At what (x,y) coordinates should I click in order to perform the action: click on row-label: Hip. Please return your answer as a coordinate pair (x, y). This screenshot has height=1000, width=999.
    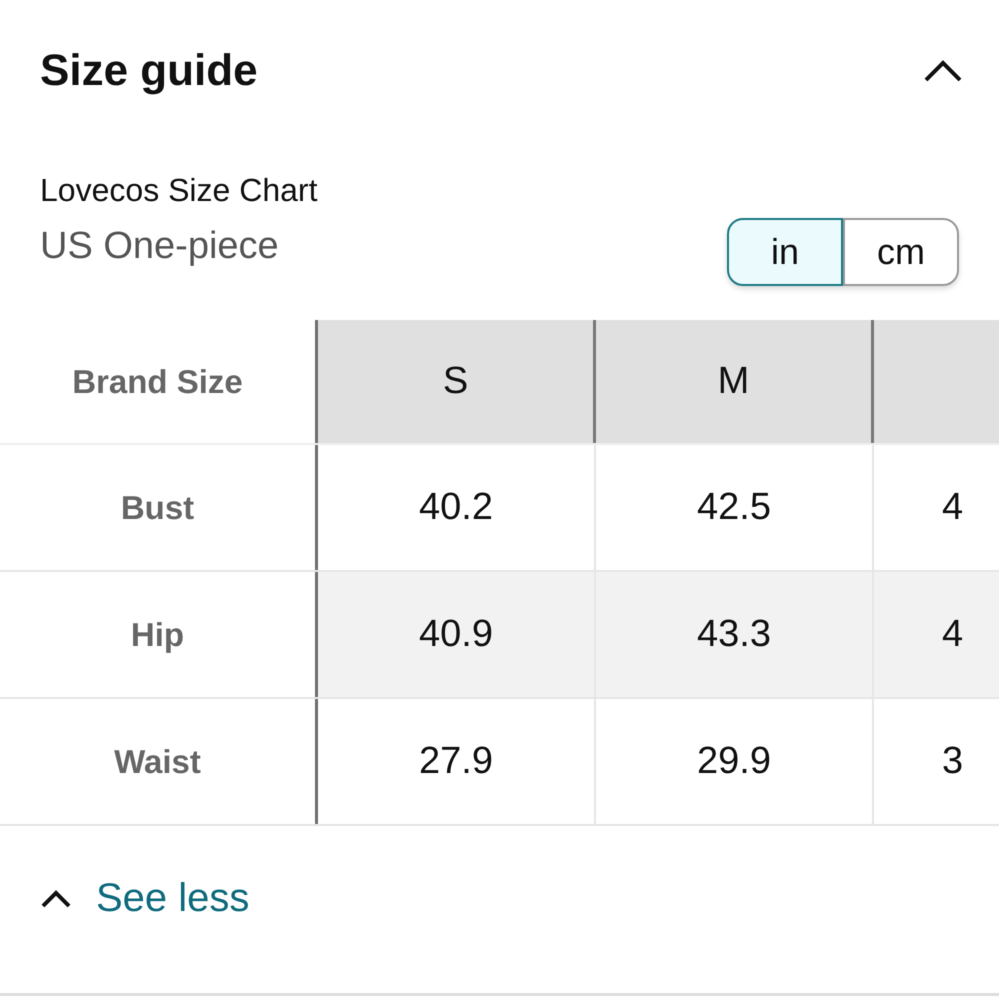
    Looking at the image, I should click on (159, 634).